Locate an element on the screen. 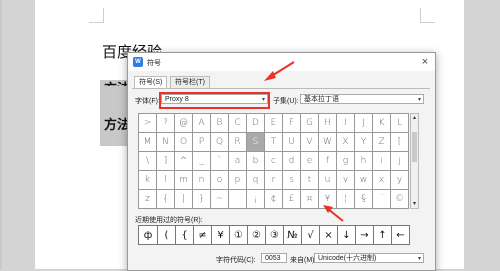  arrow-to-font-icon is located at coordinates (279, 71).